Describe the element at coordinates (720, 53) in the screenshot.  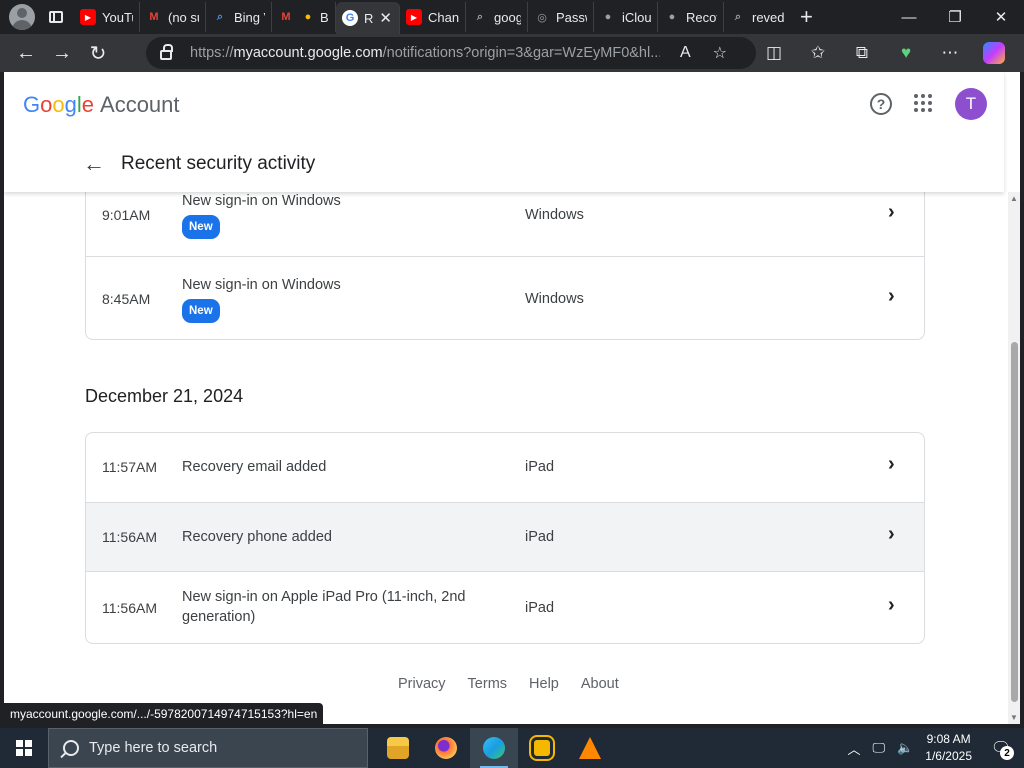
I see `favorite-star-icon: ☆` at that location.